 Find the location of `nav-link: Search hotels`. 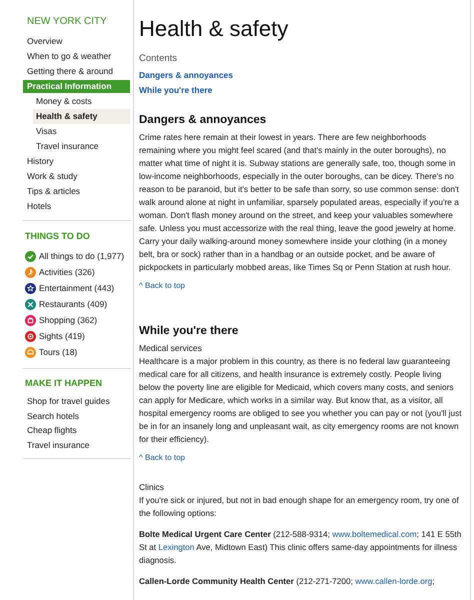

nav-link: Search hotels is located at coordinates (77, 415).